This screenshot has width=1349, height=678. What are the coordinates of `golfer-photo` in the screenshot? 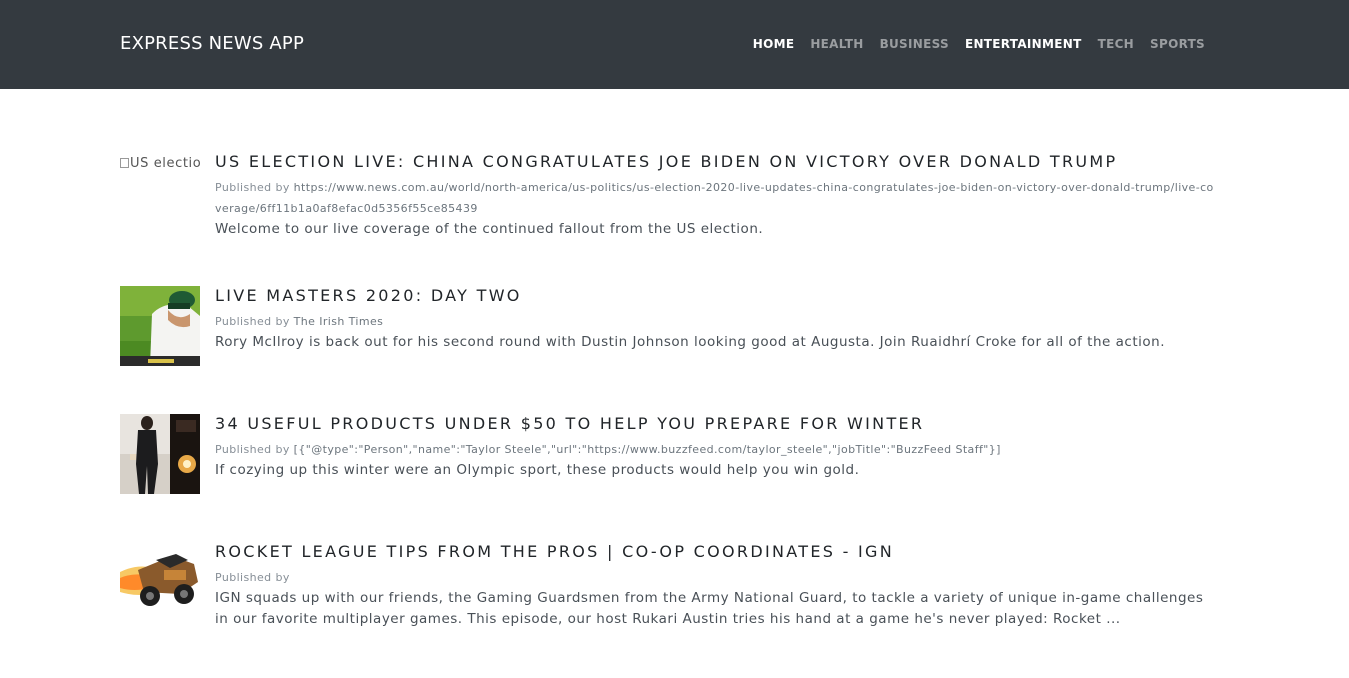 It's located at (160, 326).